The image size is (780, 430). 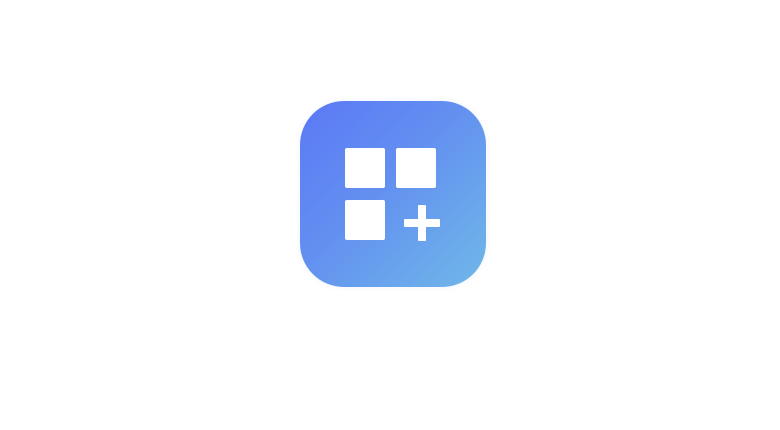 I want to click on apps-add-glyph, so click(x=392, y=194).